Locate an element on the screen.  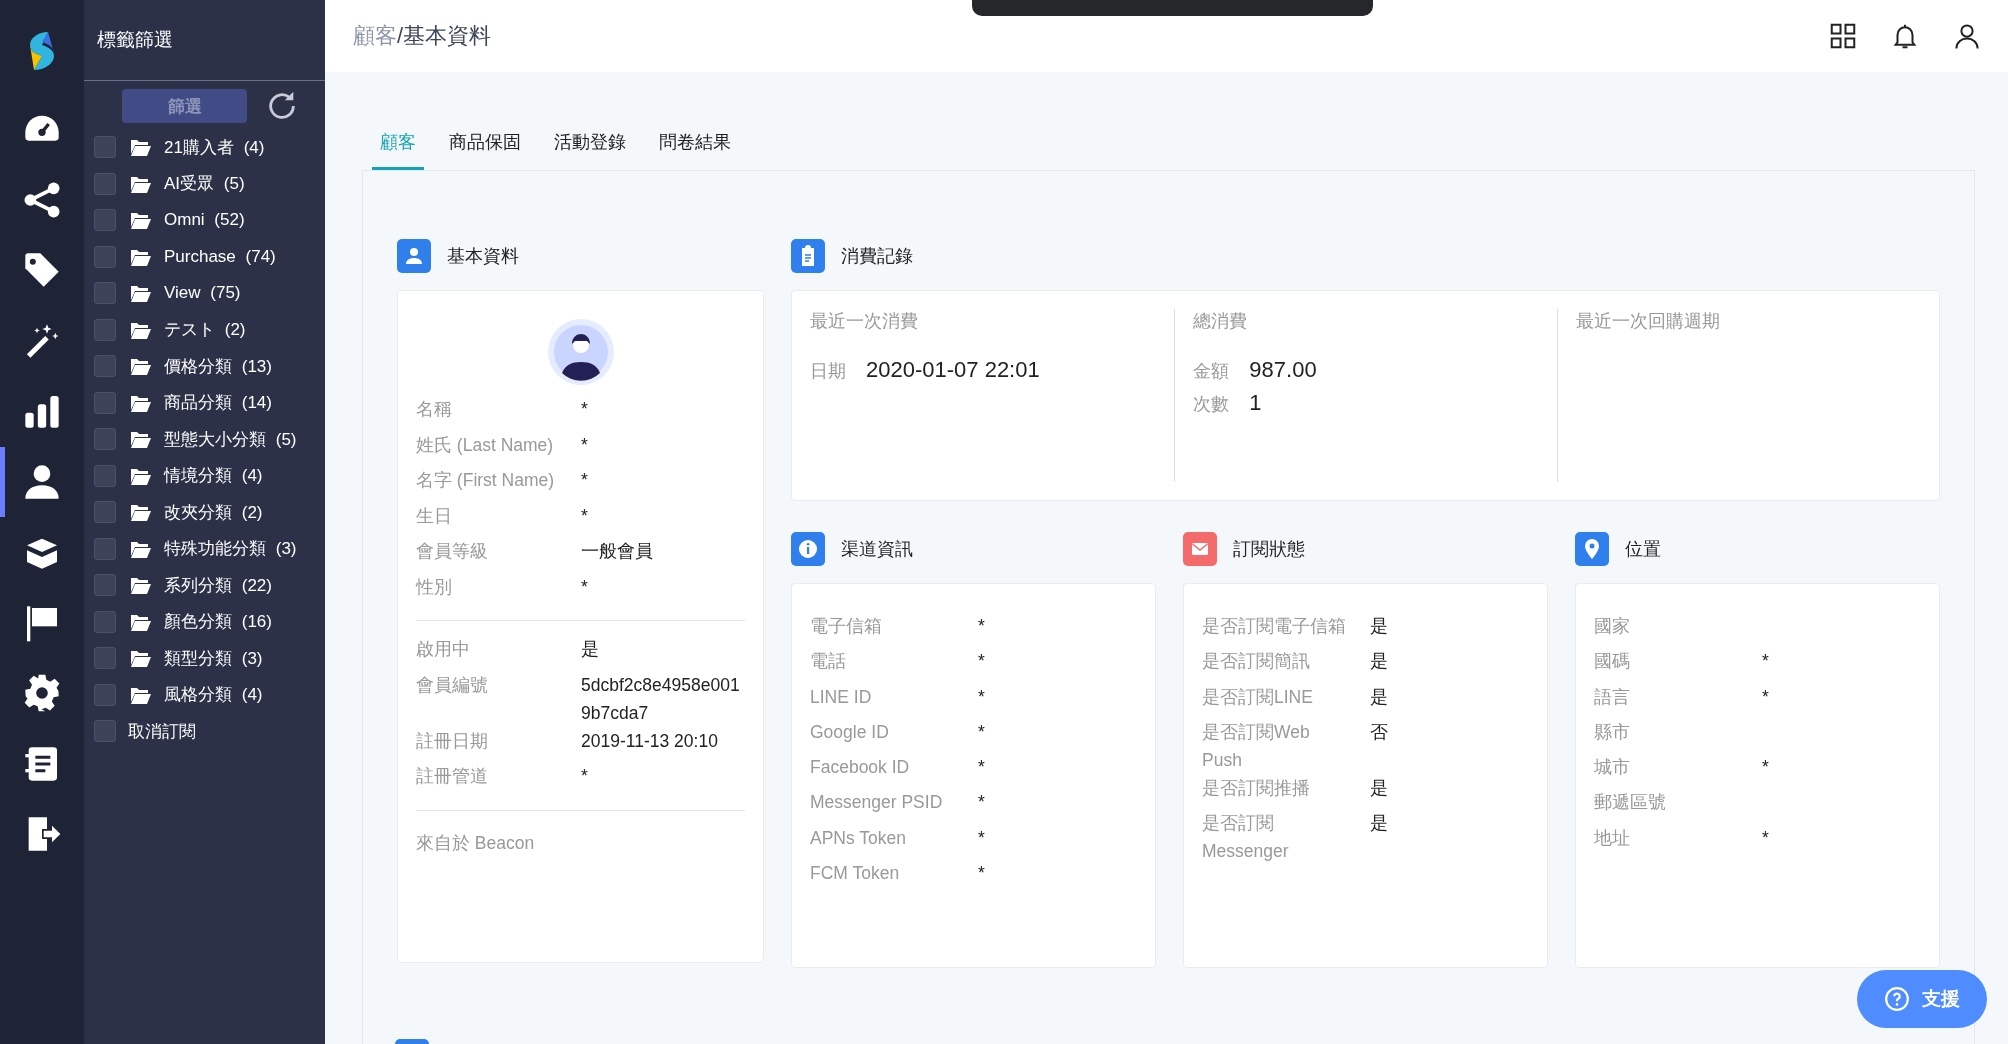
tag-label: View (75) is located at coordinates (202, 293).